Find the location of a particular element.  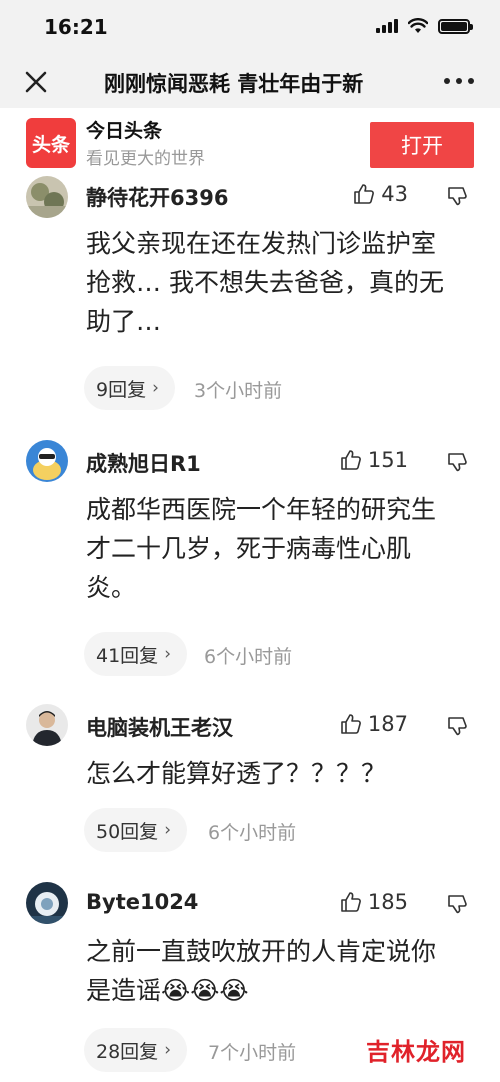

comment-username: 成熟旭日R1 is located at coordinates (143, 463).